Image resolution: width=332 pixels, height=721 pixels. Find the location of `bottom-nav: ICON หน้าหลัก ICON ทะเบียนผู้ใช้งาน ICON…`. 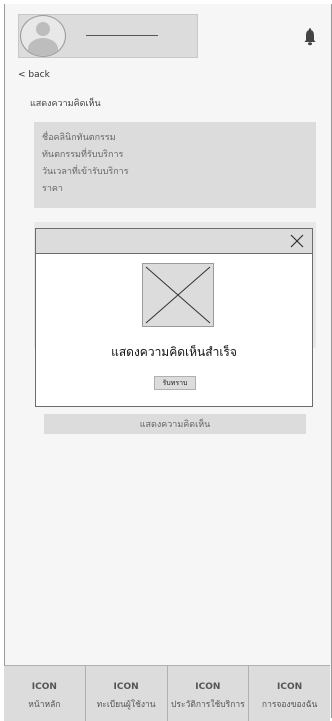

bottom-nav: ICON หน้าหลัก ICON ทะเบียนผู้ใช้งาน ICON… is located at coordinates (167, 693).